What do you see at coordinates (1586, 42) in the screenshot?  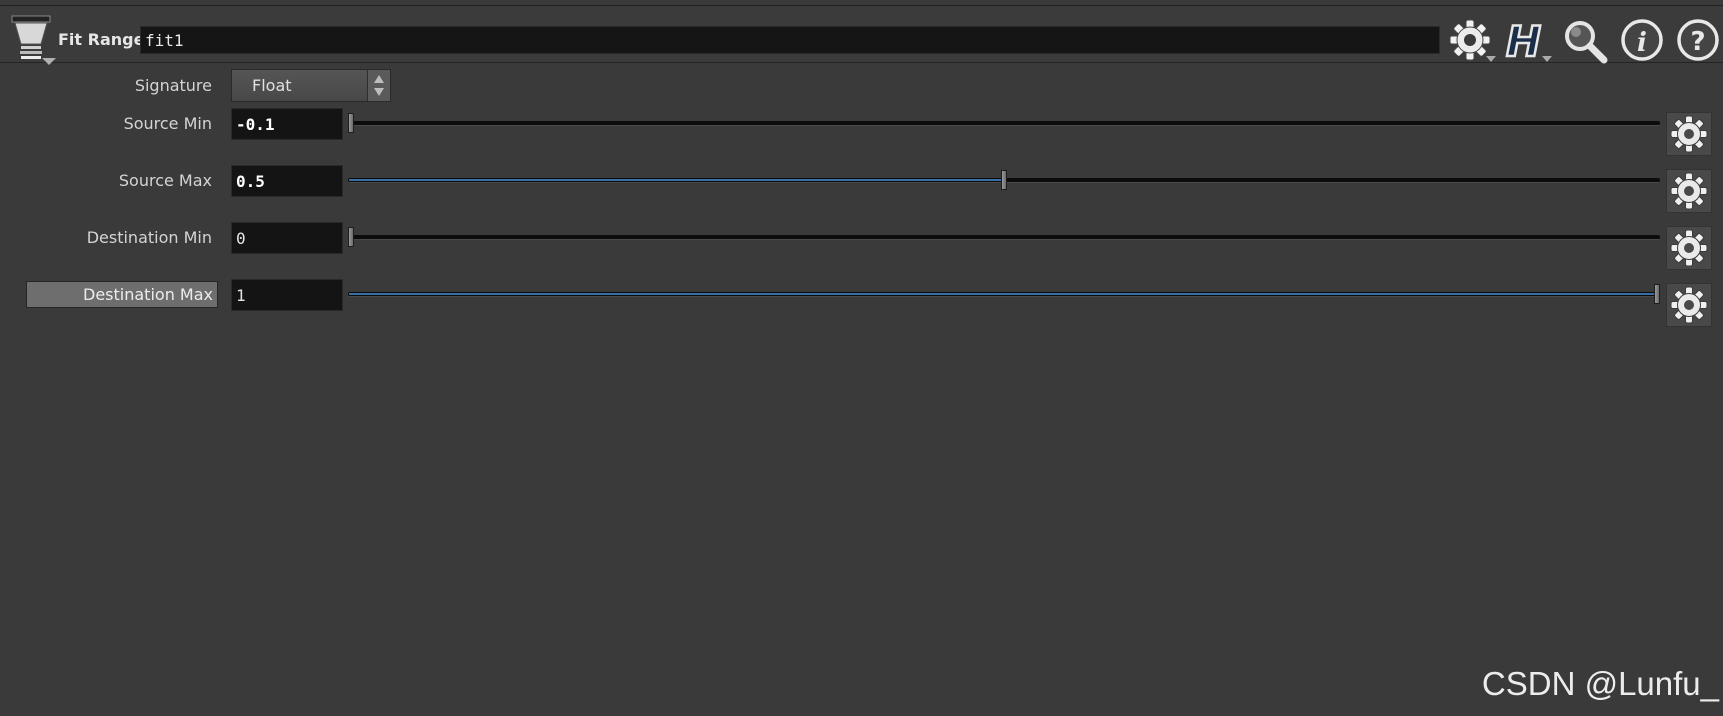 I see `search-icon` at bounding box center [1586, 42].